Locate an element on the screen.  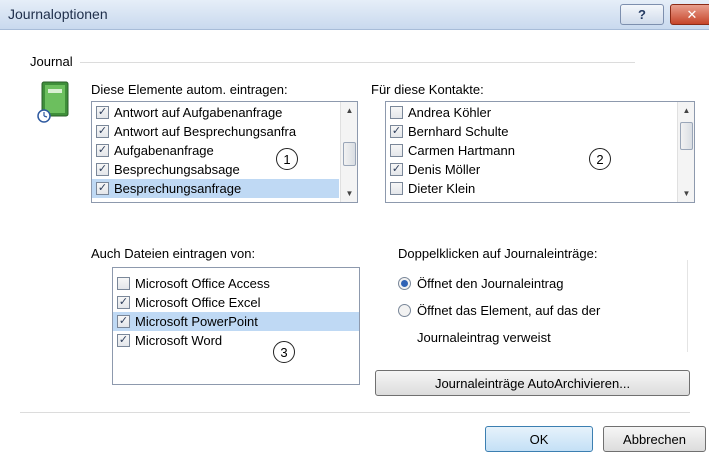
list-item: ✓ Antwort auf Besprechungsanfra is located at coordinates (215, 131).